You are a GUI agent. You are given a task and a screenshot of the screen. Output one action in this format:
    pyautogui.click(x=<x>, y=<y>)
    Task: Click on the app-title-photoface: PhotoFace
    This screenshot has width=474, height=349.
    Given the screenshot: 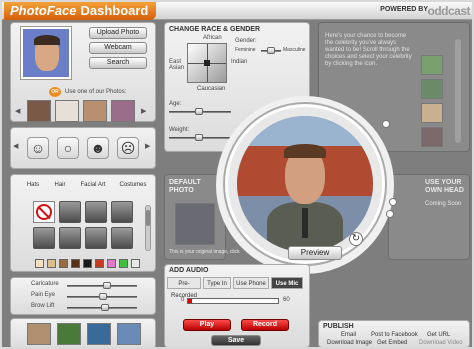 What is the action you would take?
    pyautogui.click(x=43, y=10)
    